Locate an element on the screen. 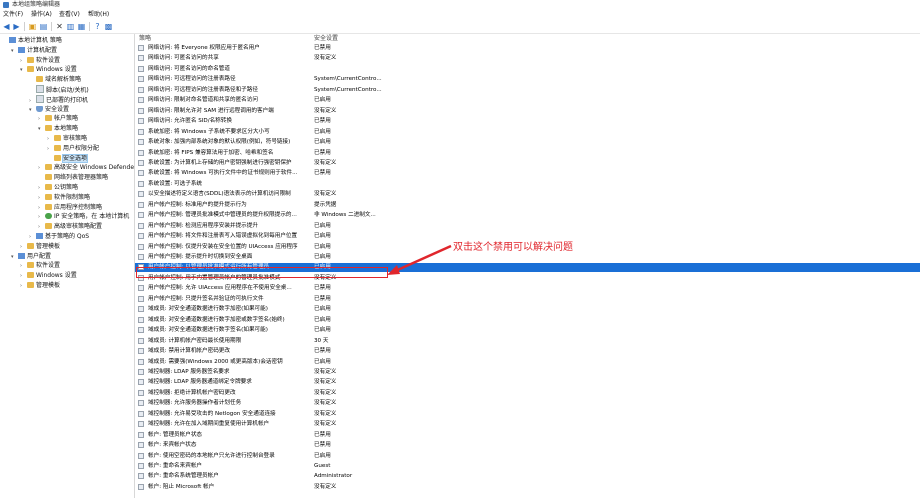  policy-row: 用户帐户控制: 只提升签名并验证的可执行文件 已禁用 is located at coordinates (527, 299).